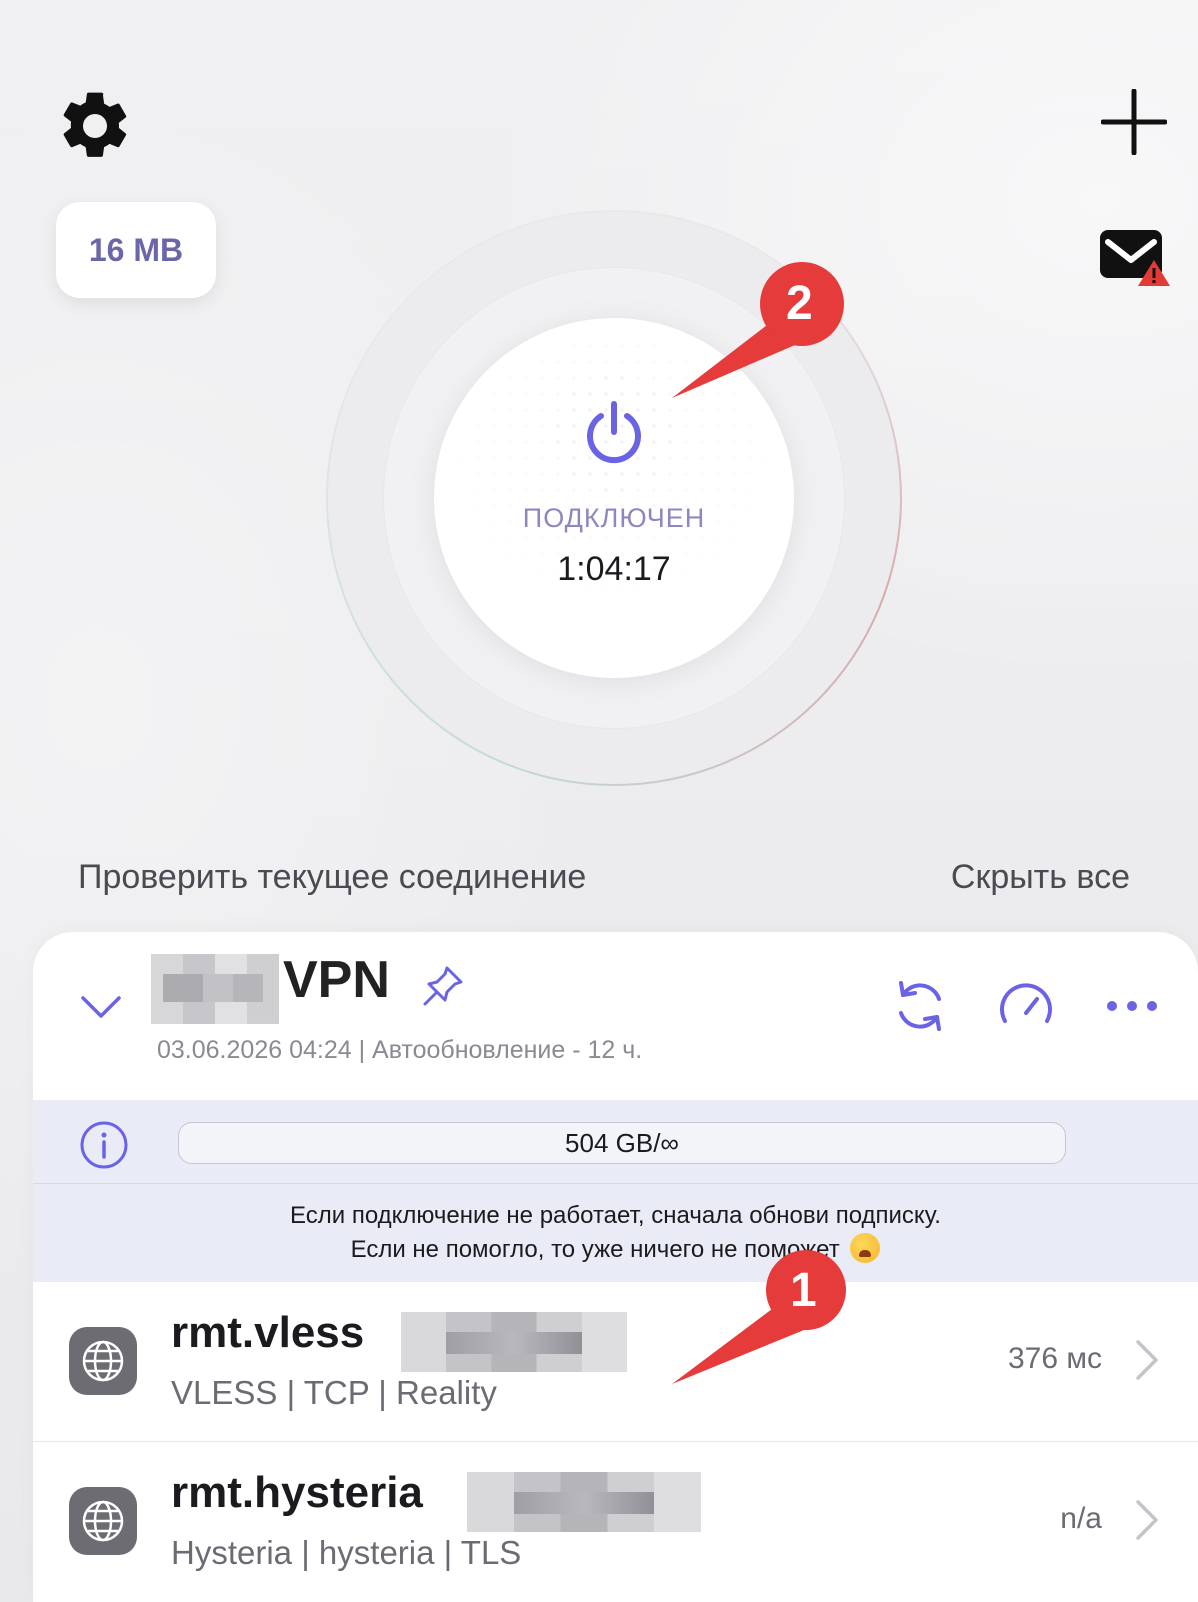 The width and height of the screenshot is (1198, 1602). I want to click on refresh-icon, so click(920, 1006).